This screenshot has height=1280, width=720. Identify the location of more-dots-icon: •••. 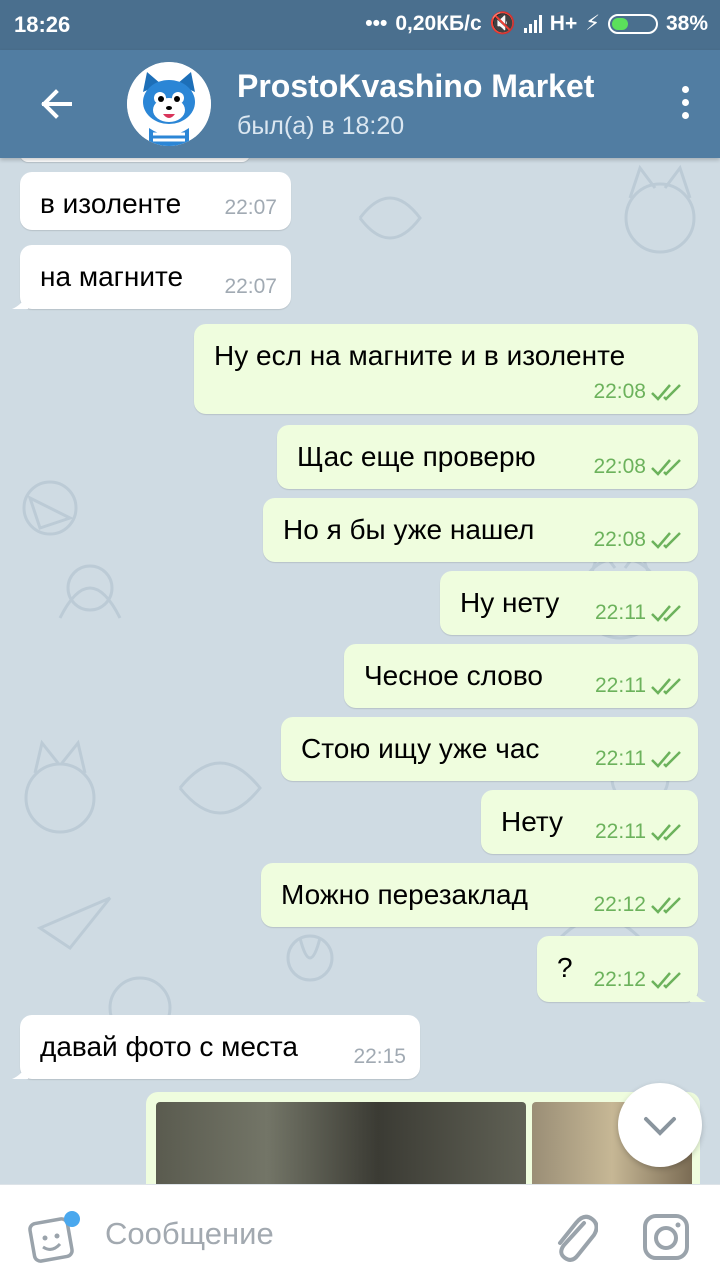
(376, 23).